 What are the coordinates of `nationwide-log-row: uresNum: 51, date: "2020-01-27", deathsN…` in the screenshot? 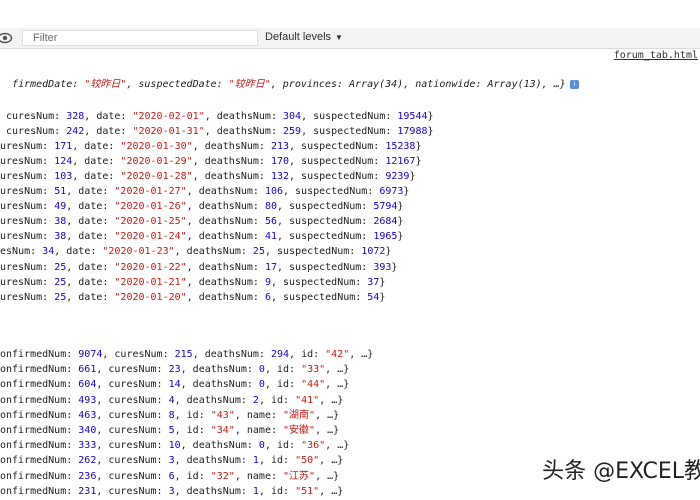 It's located at (204, 192).